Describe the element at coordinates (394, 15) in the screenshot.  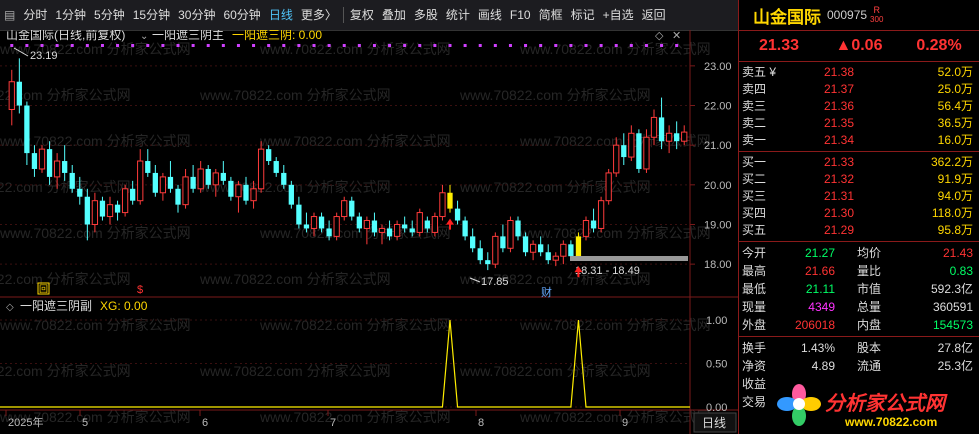
I see `toolbar-item: 叠加` at that location.